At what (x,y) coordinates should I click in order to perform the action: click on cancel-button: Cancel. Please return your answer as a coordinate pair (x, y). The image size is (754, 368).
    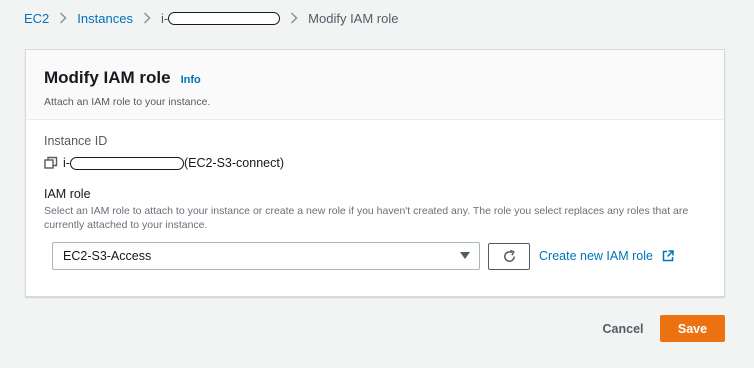
    Looking at the image, I should click on (623, 329).